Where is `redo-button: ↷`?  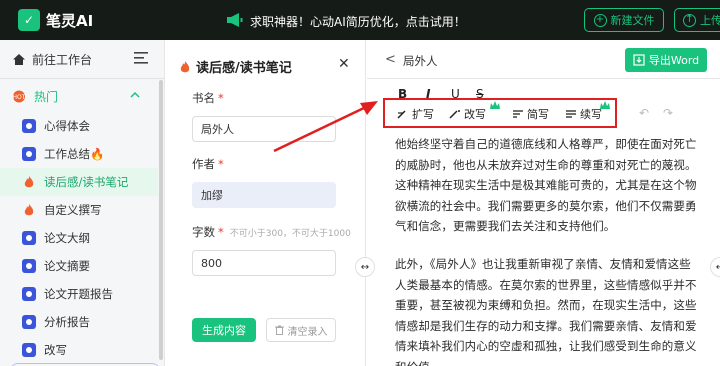 redo-button: ↷ is located at coordinates (668, 113).